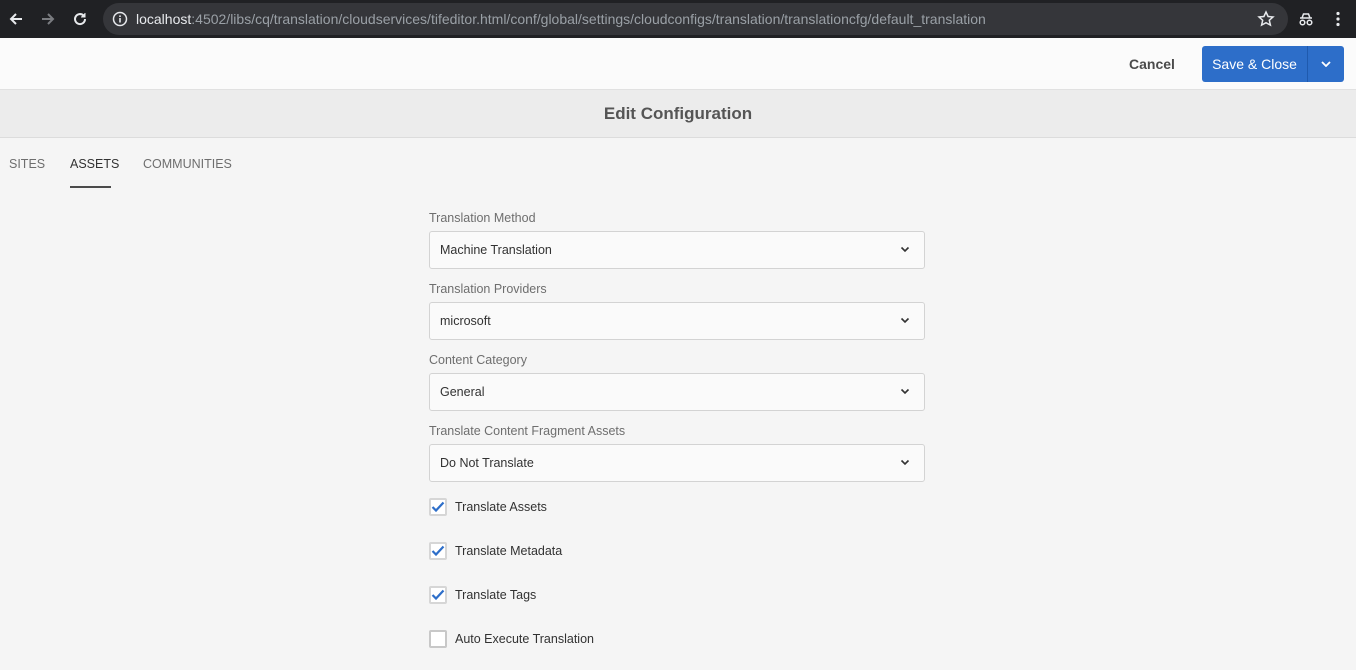  I want to click on save-close-button: Save & Close, so click(1255, 64).